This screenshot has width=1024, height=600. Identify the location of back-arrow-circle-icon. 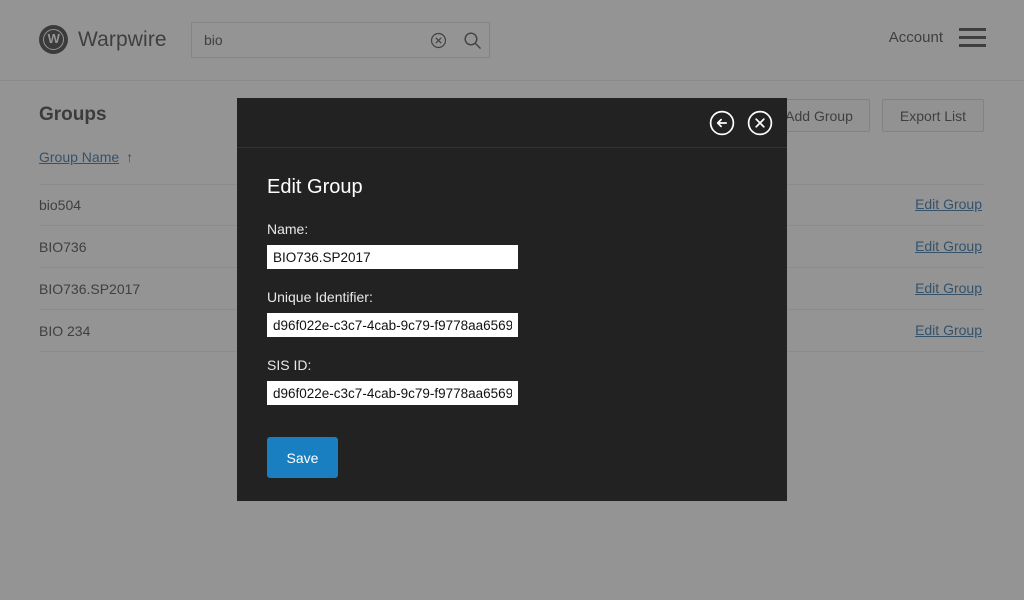
(722, 123).